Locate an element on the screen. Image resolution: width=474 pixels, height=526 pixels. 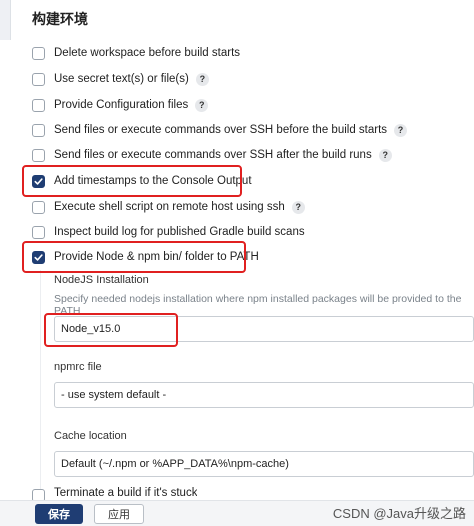
option-timestamps: Add timestamps to the Console Output is located at coordinates (142, 181).